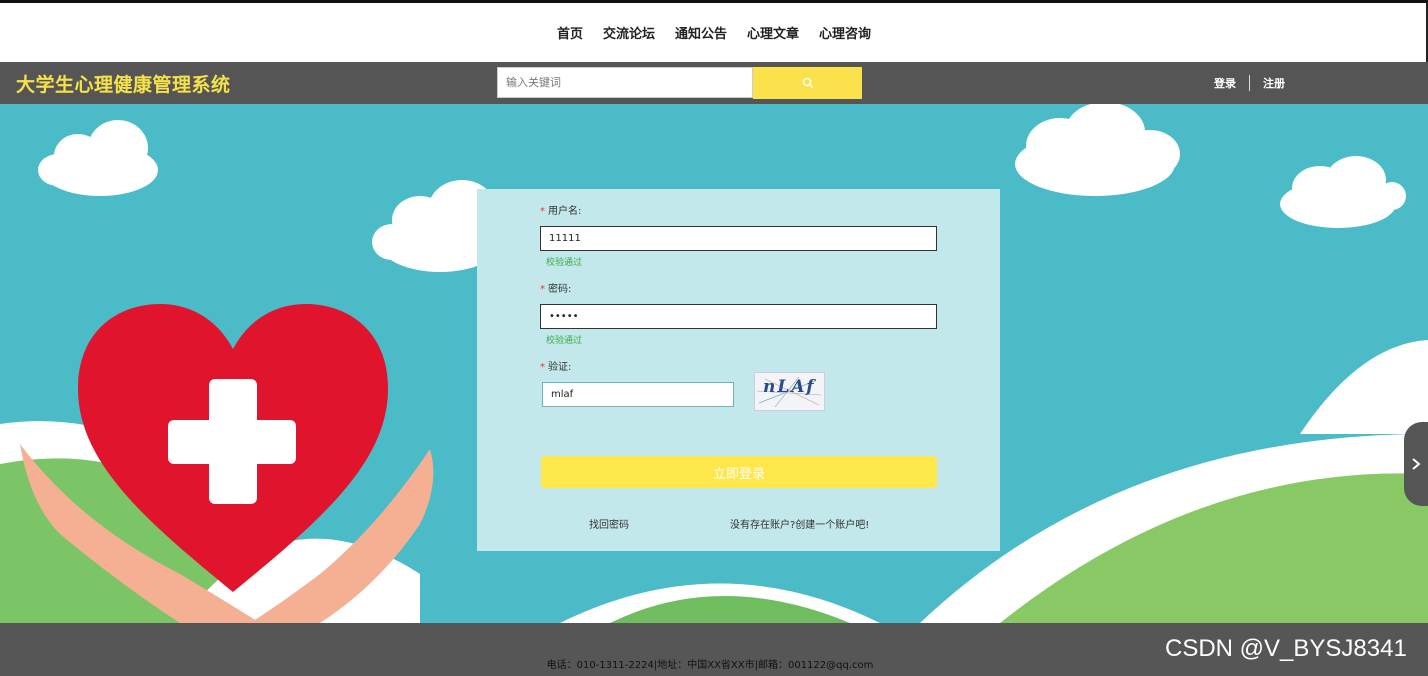 The image size is (1428, 676). I want to click on login-link: 登录, so click(1225, 83).